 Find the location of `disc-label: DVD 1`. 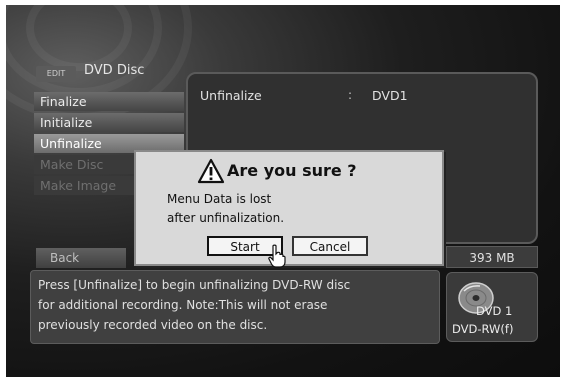

disc-label: DVD 1 is located at coordinates (494, 311).